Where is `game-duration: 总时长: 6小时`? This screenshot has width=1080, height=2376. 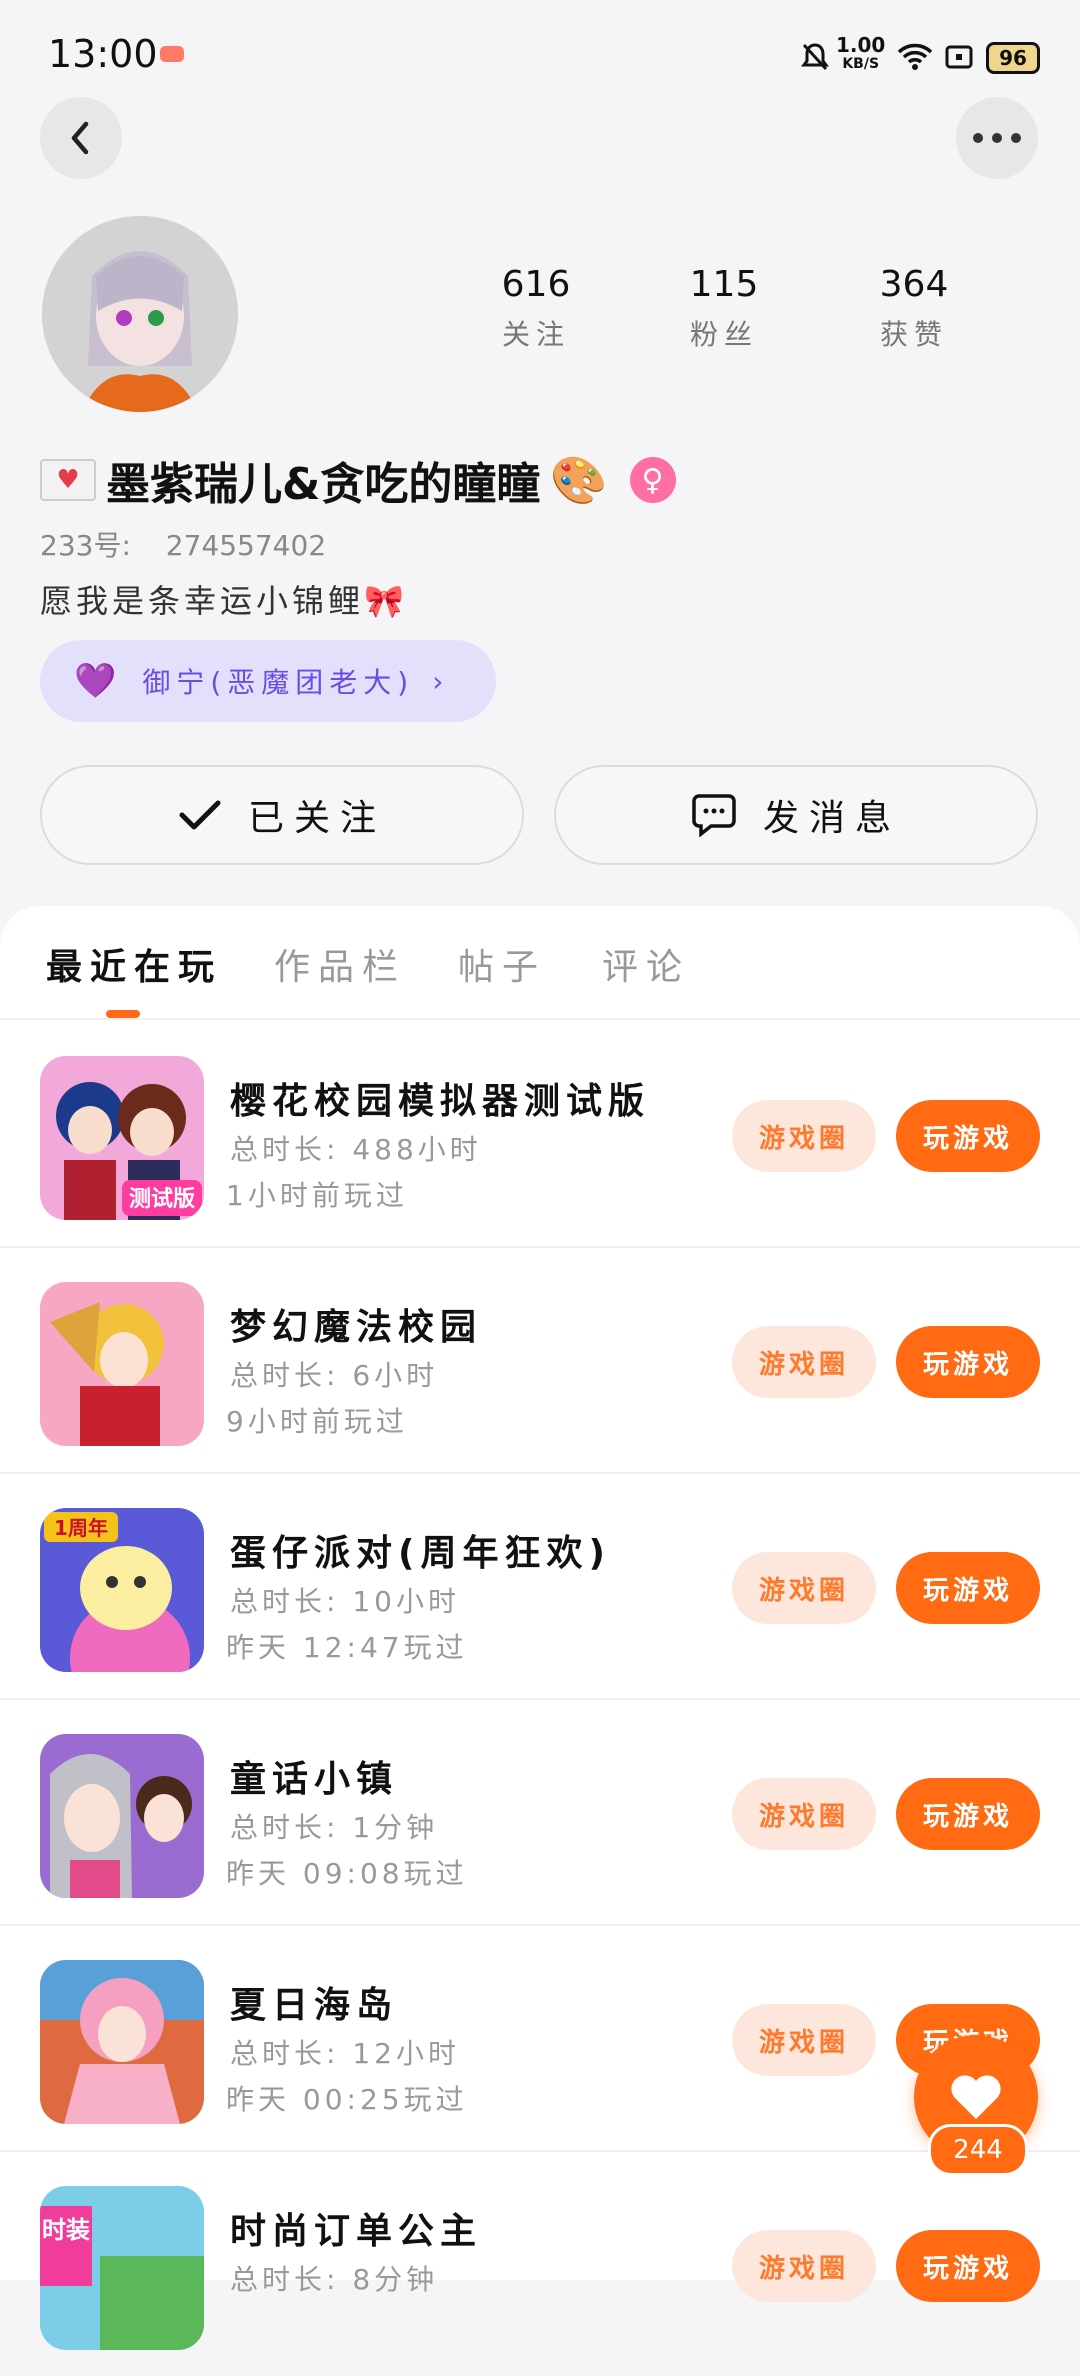 game-duration: 总时长: 6小时 is located at coordinates (334, 1374).